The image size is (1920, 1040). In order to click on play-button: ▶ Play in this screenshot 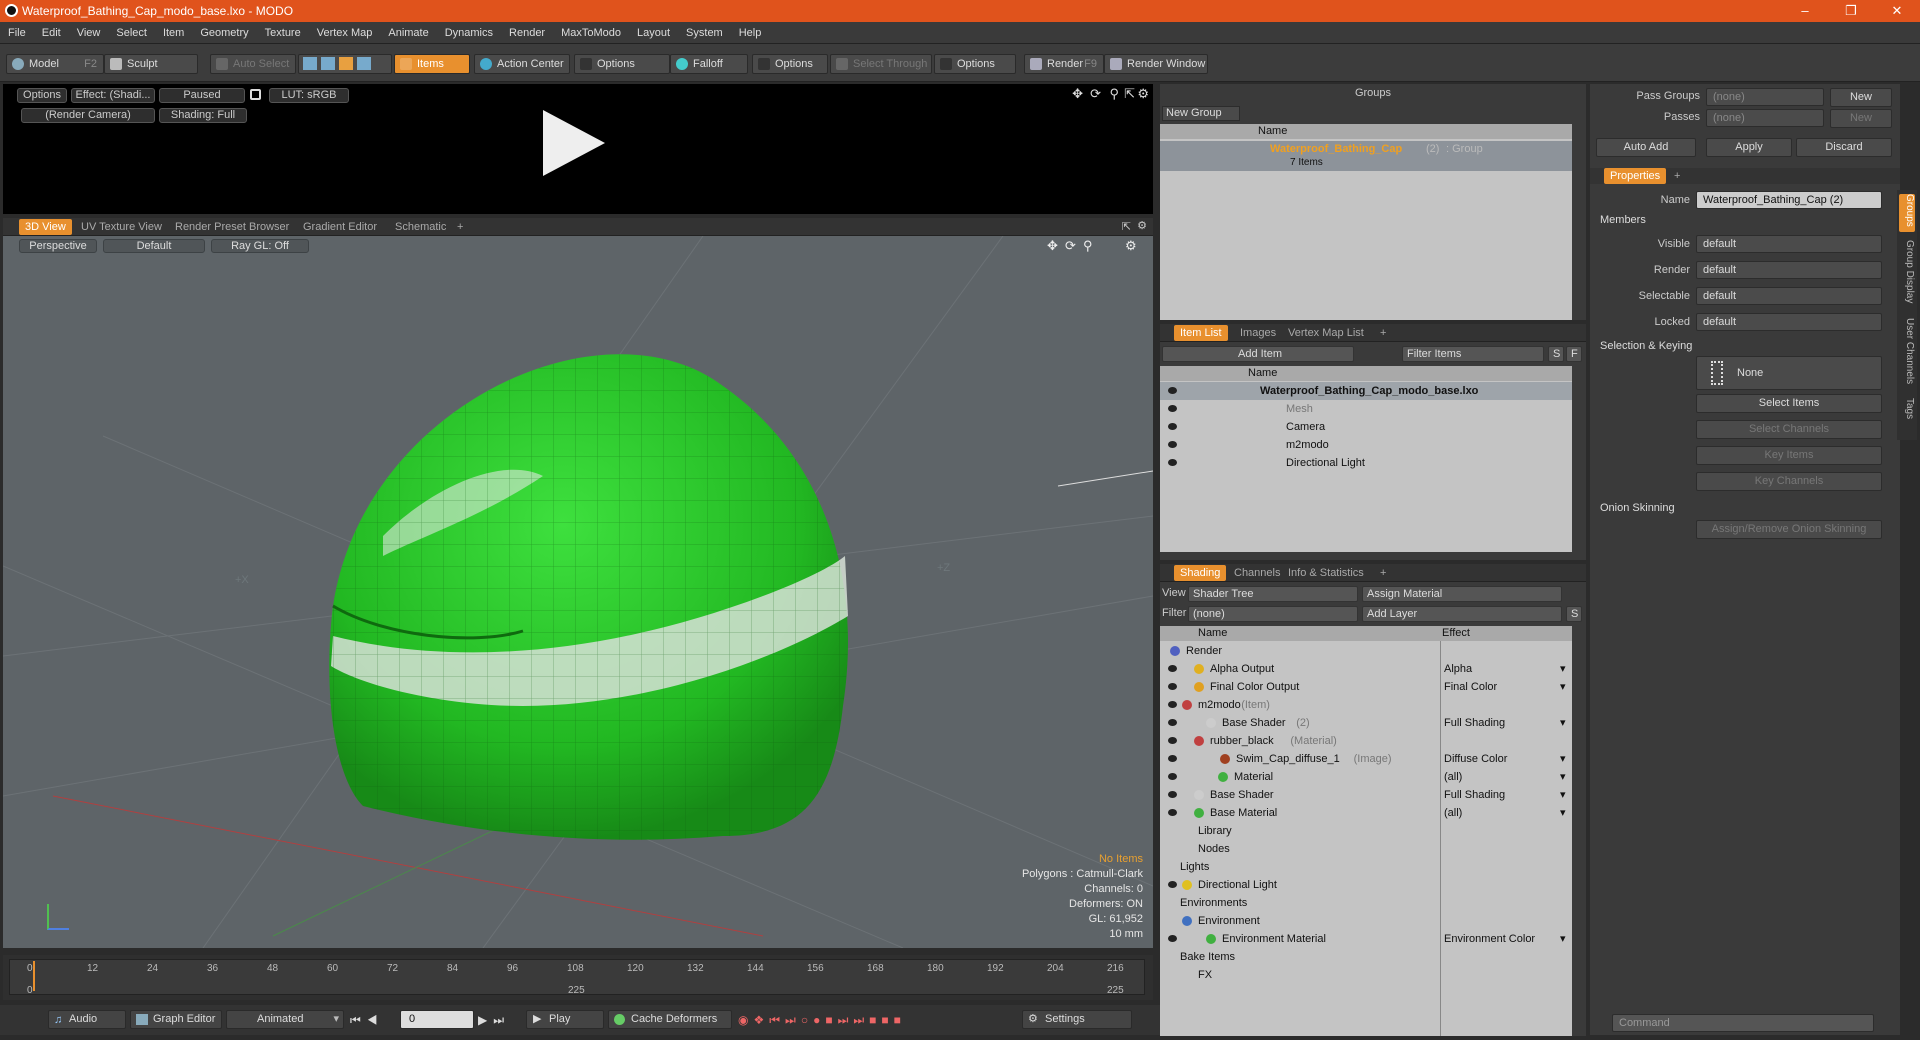, I will do `click(565, 1019)`.